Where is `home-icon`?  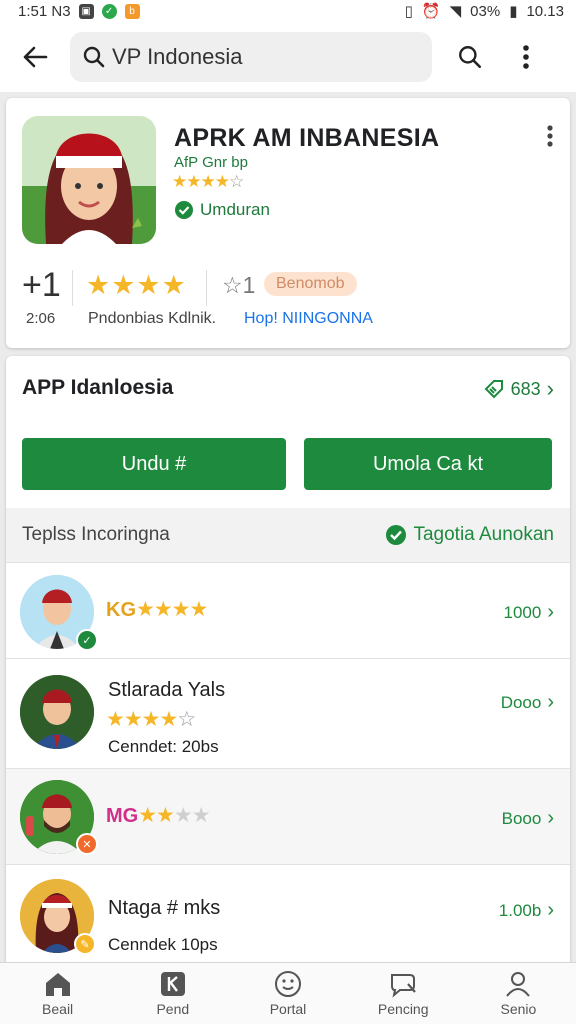
home-icon is located at coordinates (57, 984).